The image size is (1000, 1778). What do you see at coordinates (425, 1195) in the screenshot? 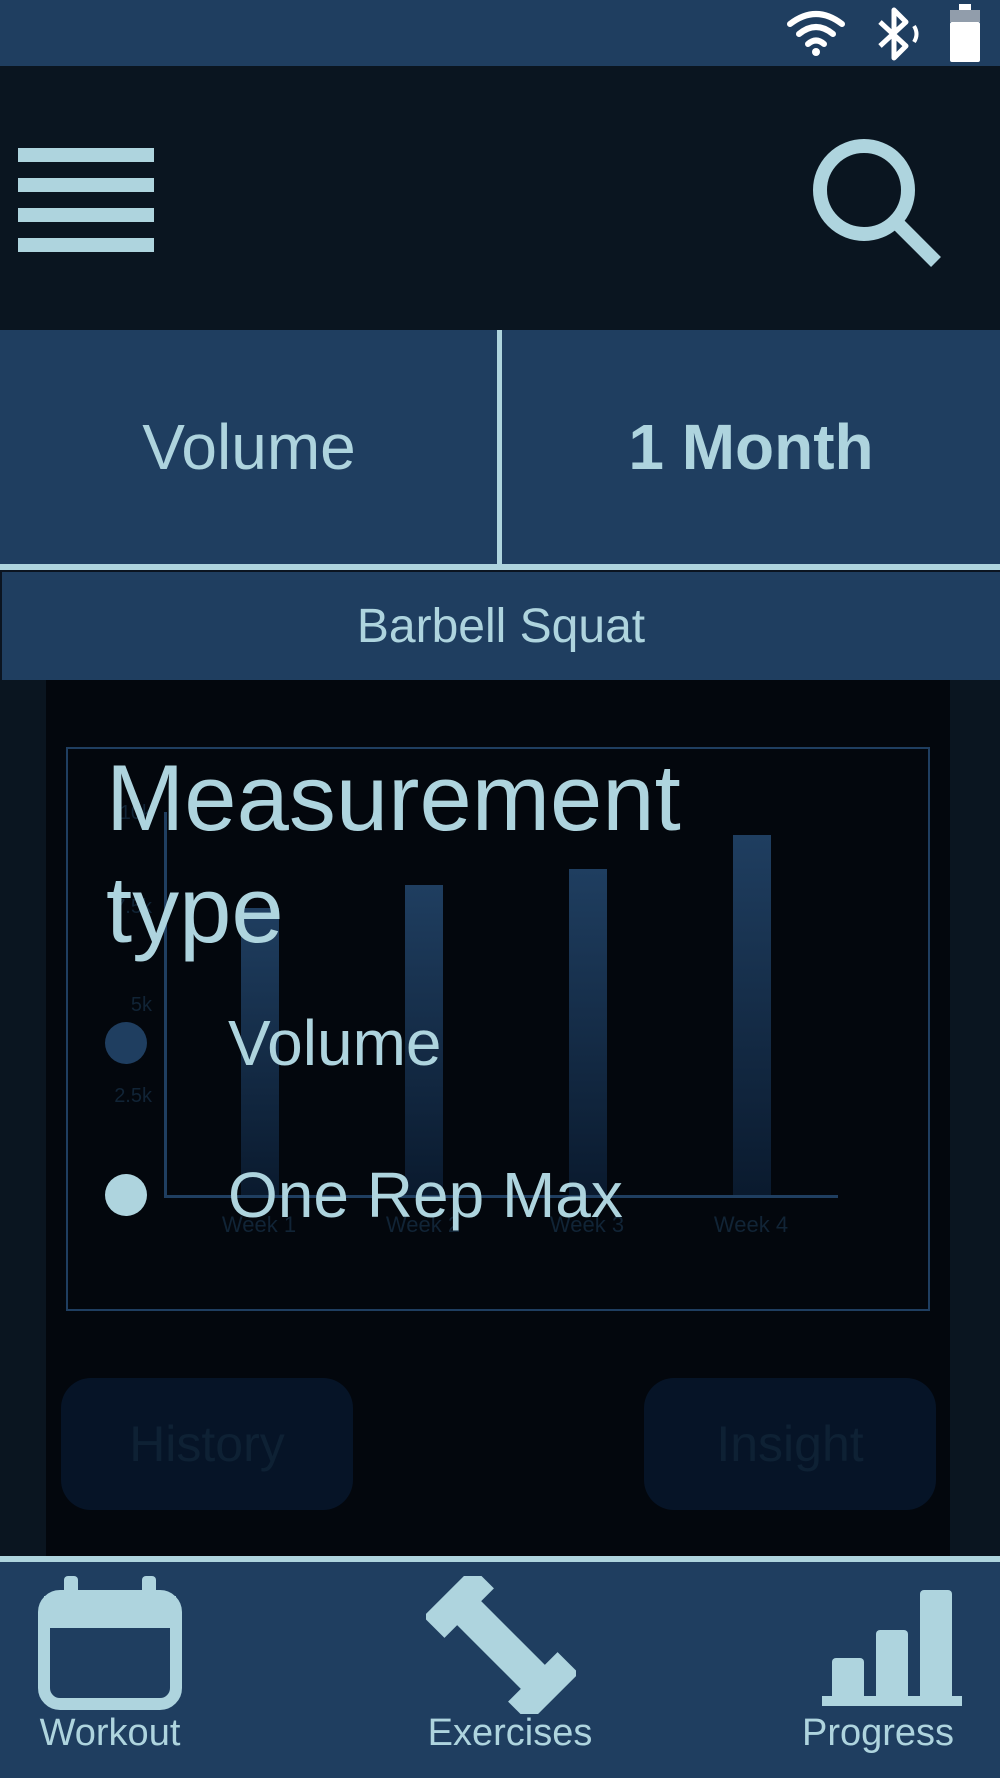
I see `option-label-one-rep-max: One Rep Max` at bounding box center [425, 1195].